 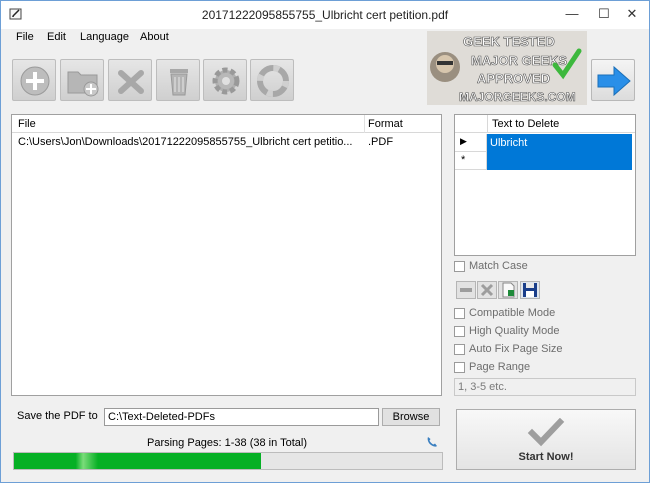 I want to click on file-format-cell: .PDF, so click(x=381, y=142).